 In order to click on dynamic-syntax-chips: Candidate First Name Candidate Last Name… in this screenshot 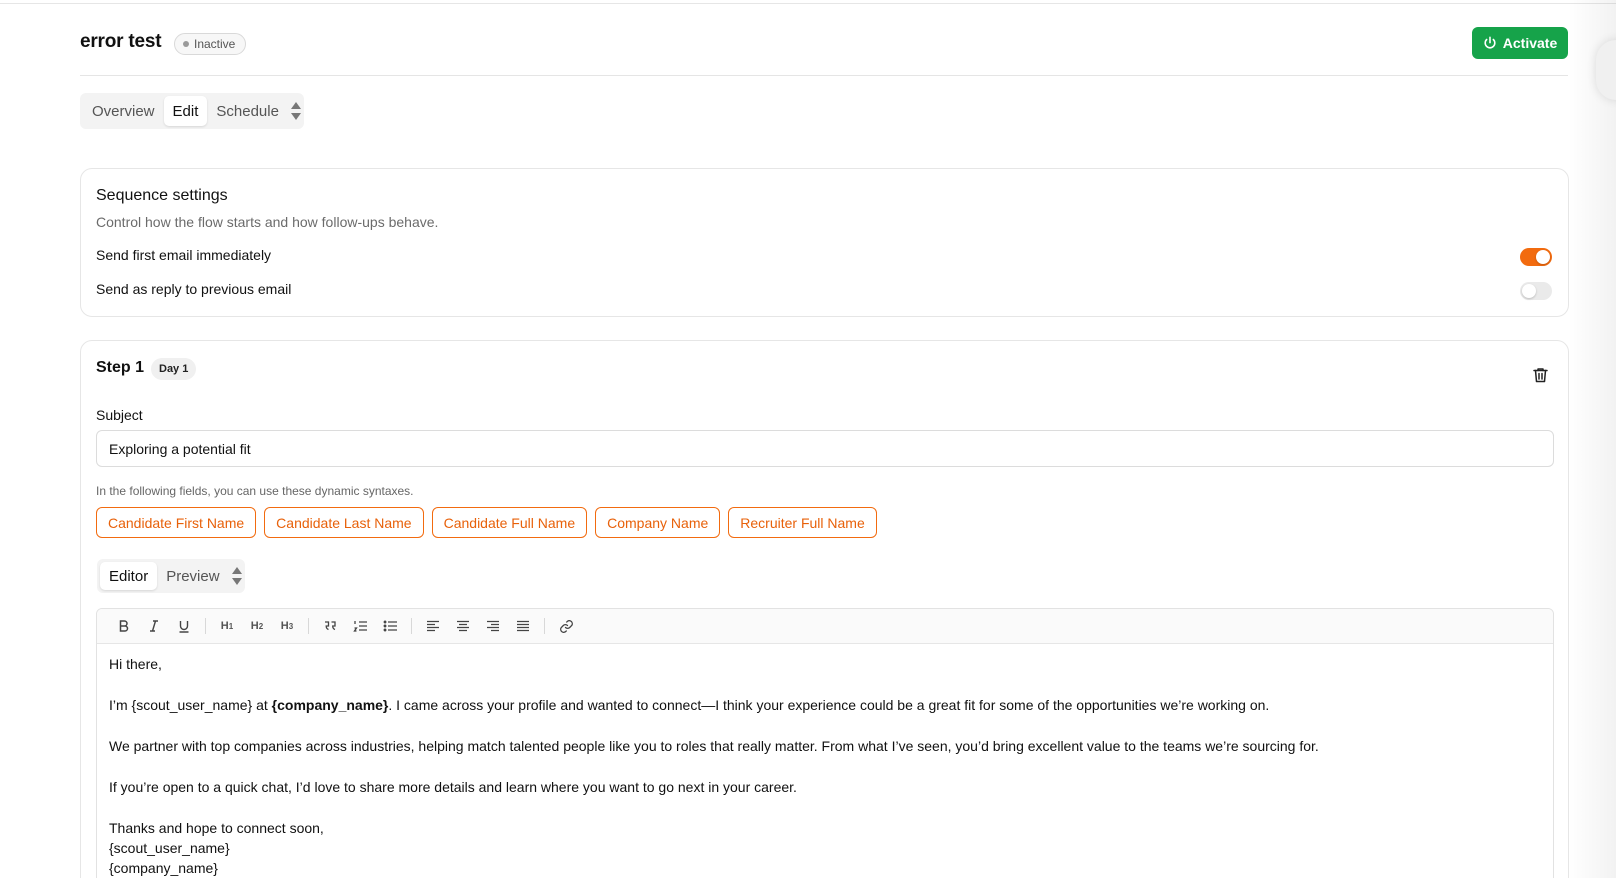, I will do `click(486, 522)`.